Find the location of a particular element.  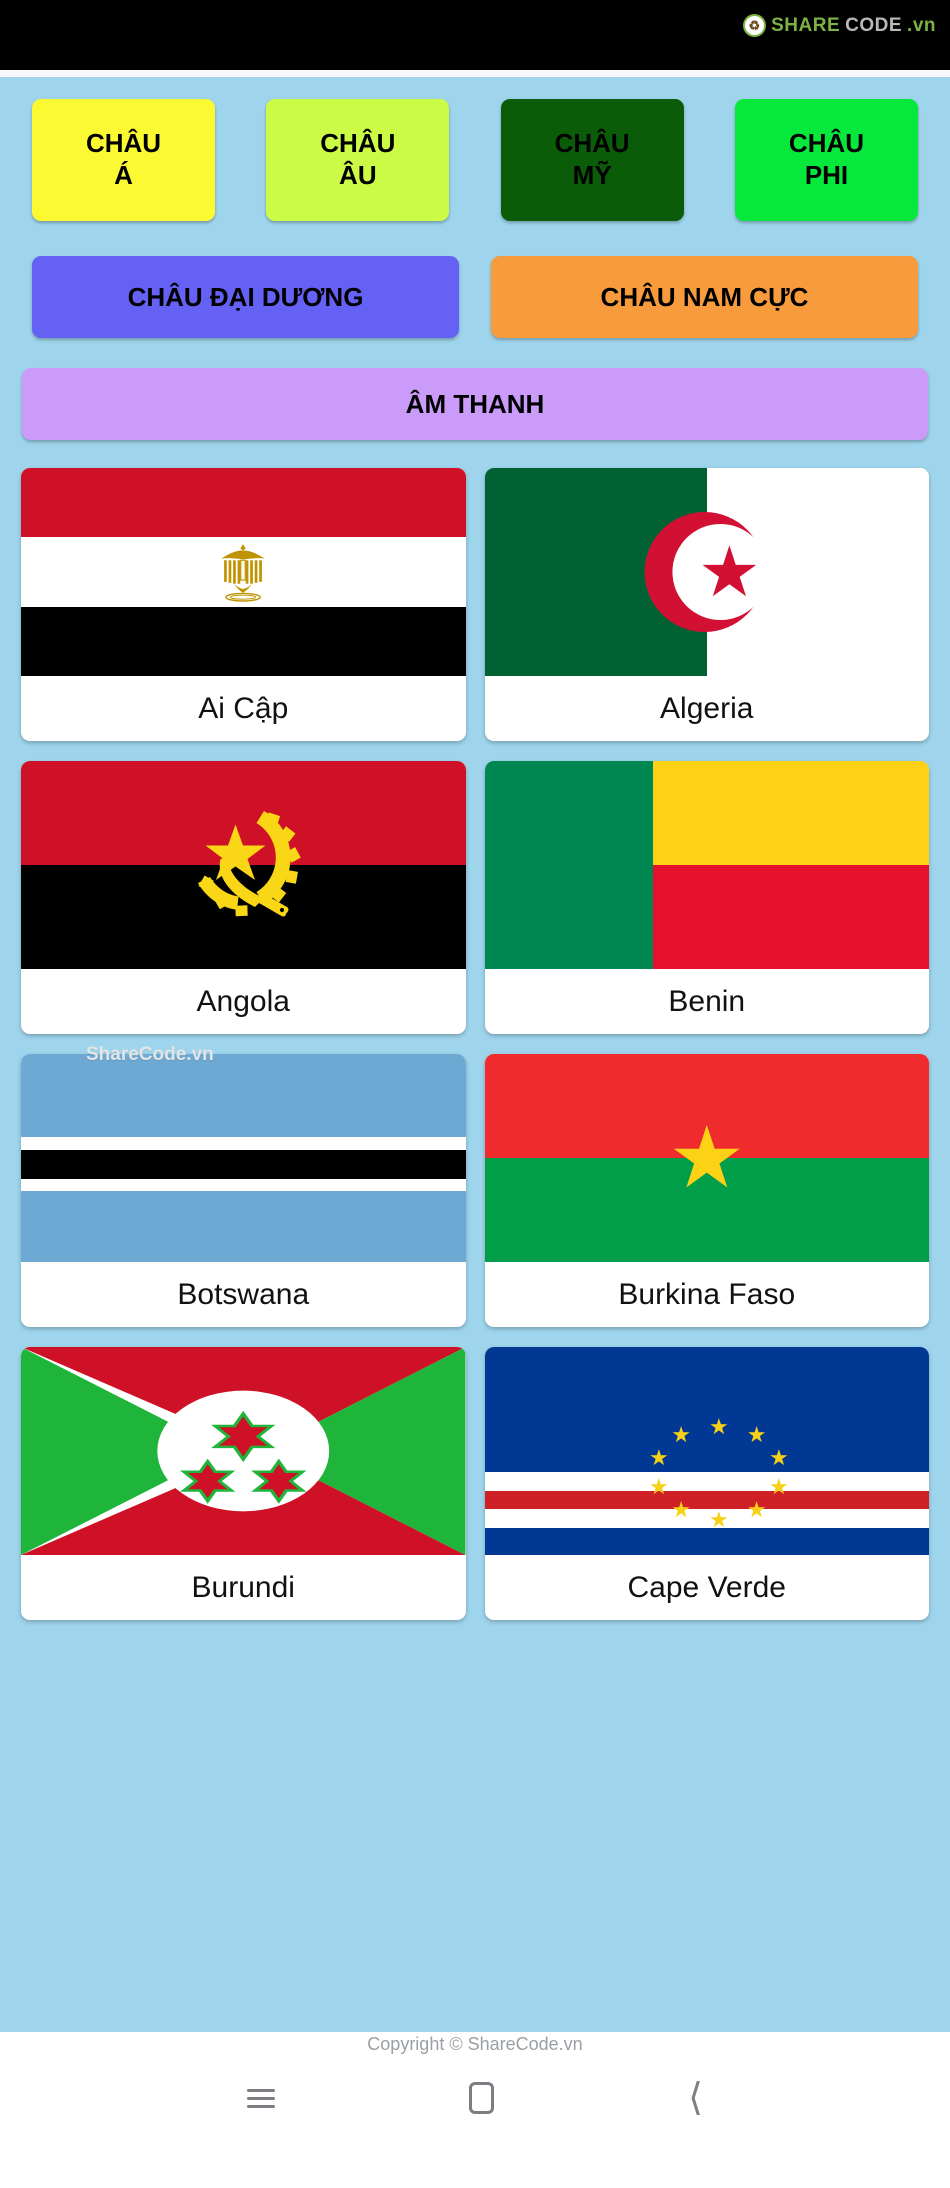

flag-card-botswana: Botswana is located at coordinates (243, 1190).